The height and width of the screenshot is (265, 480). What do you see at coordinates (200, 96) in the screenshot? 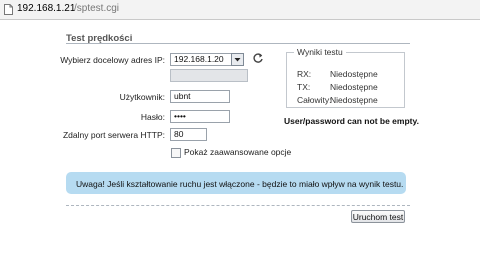
I see `user-input: ubnt` at bounding box center [200, 96].